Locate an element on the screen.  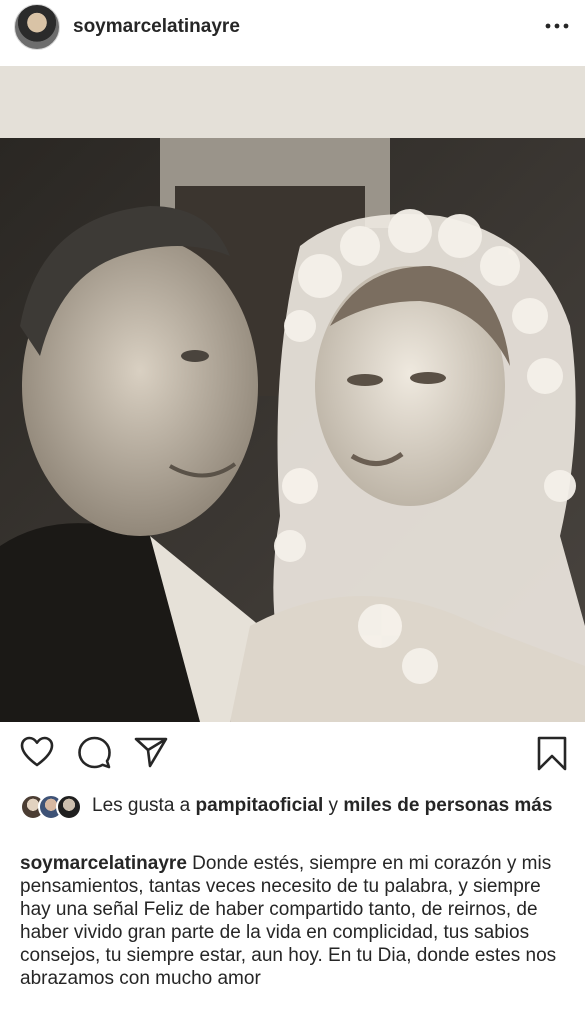
likes-connector: y is located at coordinates (333, 805).